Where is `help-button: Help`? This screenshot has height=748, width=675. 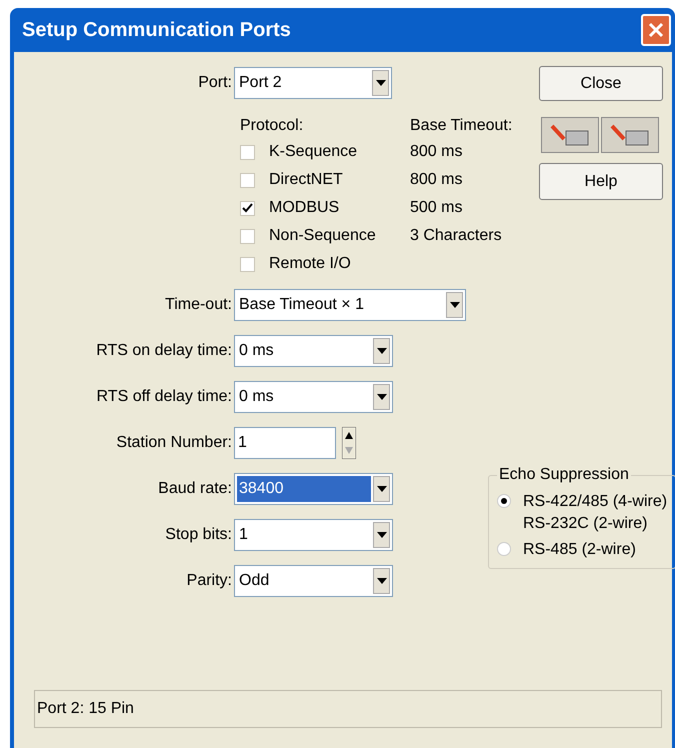 help-button: Help is located at coordinates (601, 181).